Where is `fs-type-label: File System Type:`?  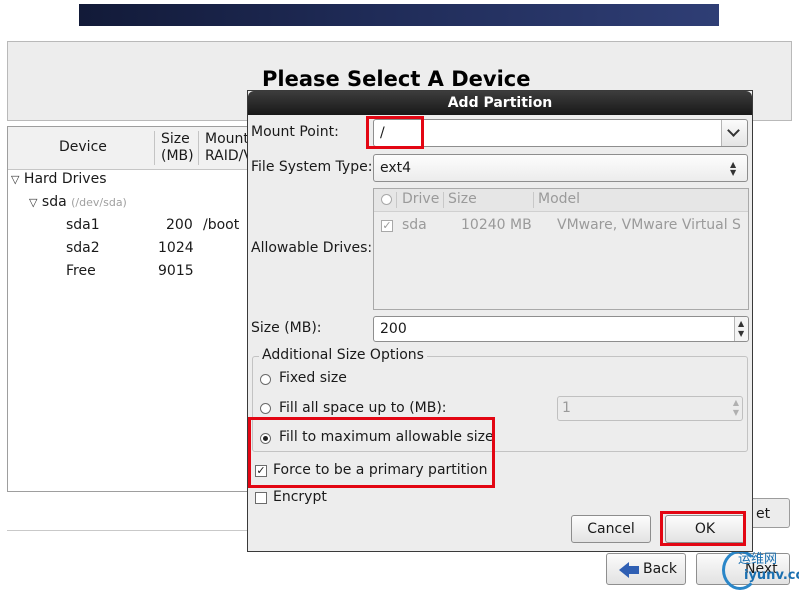
fs-type-label: File System Type: is located at coordinates (312, 167).